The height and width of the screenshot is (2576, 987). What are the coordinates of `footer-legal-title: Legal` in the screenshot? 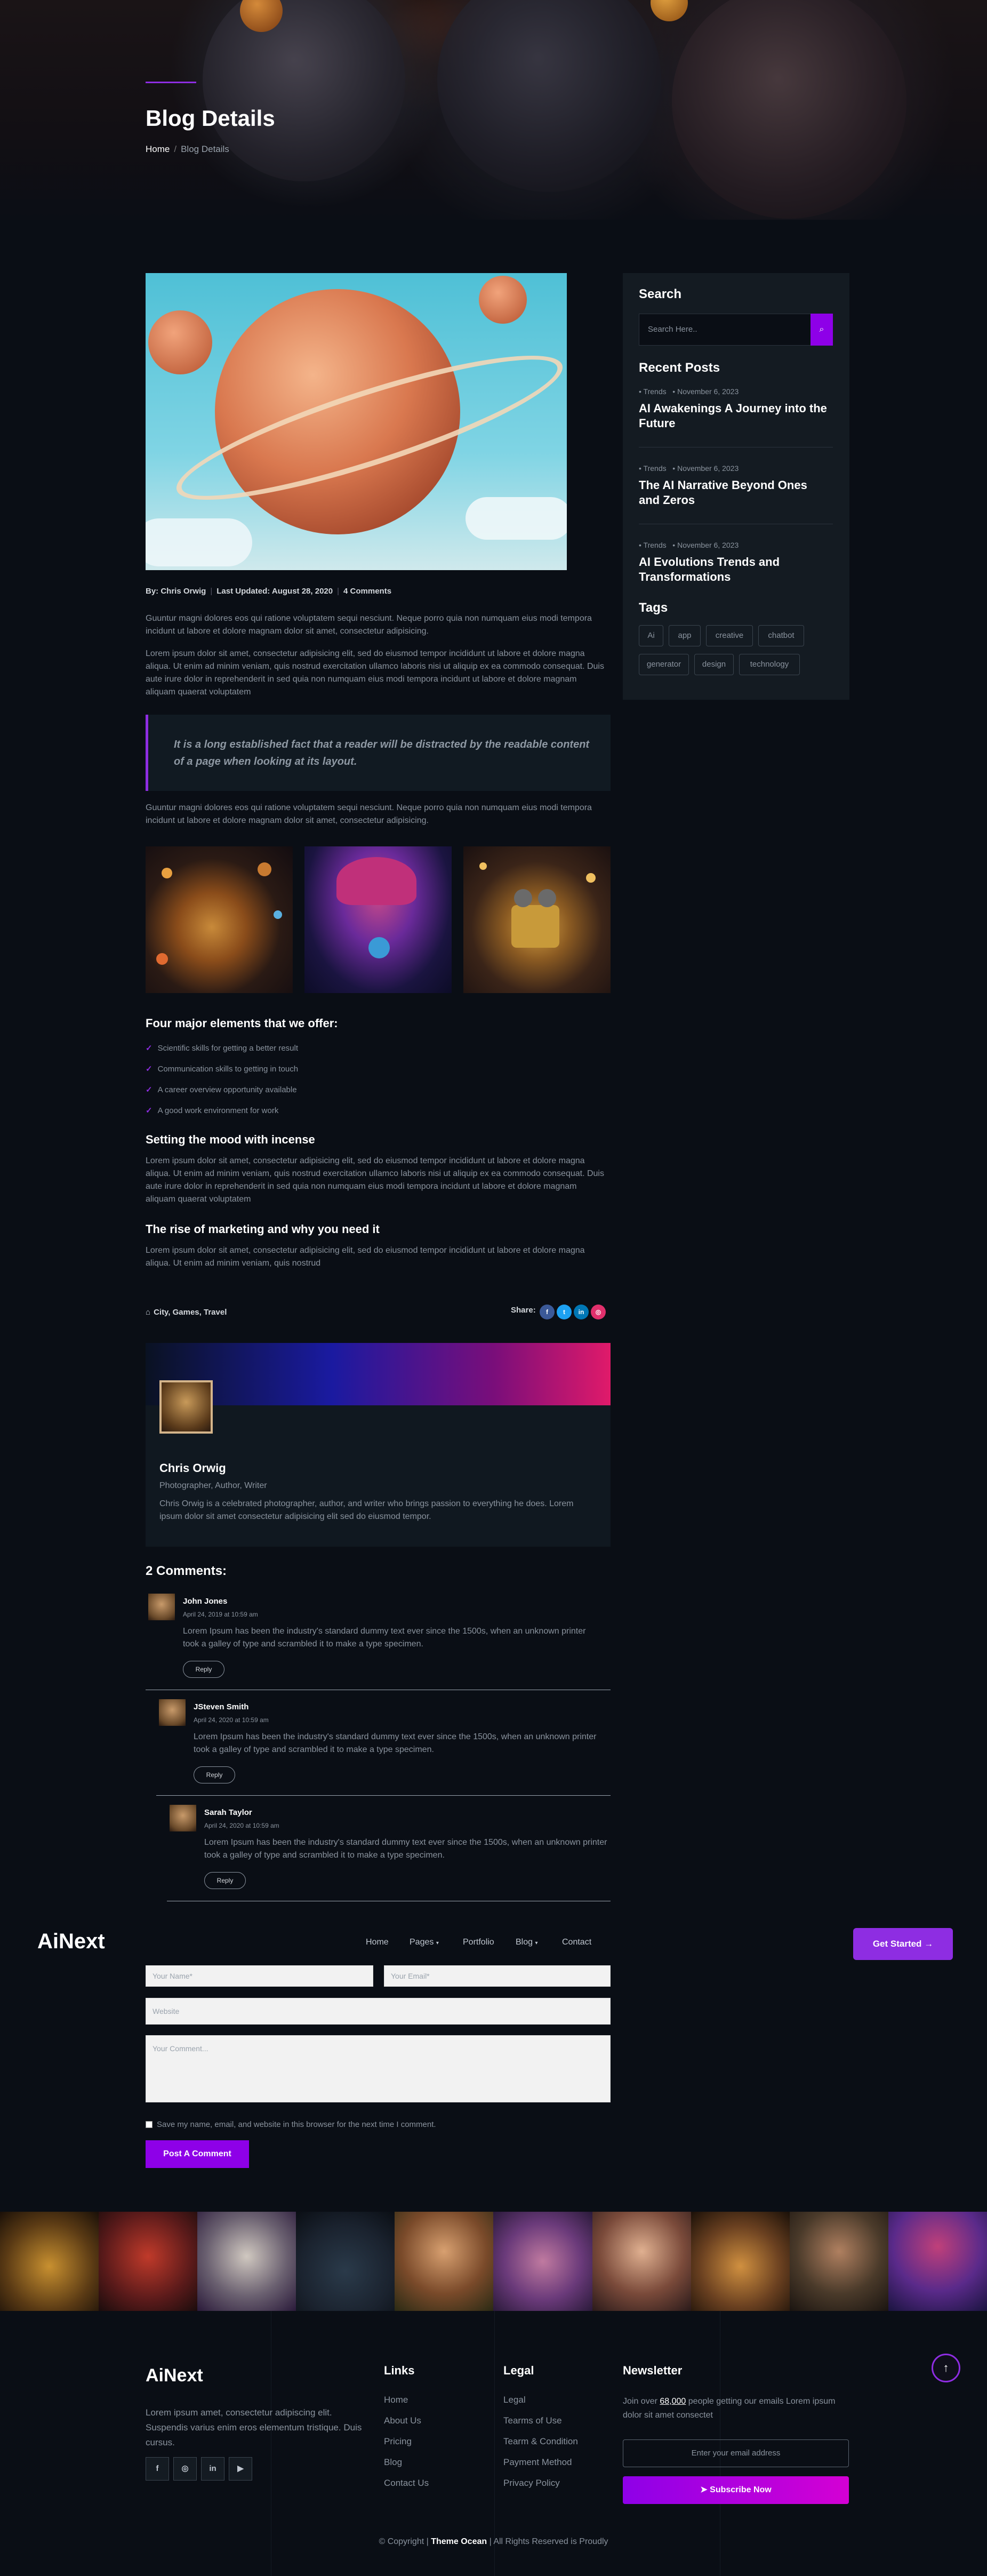 It's located at (518, 2370).